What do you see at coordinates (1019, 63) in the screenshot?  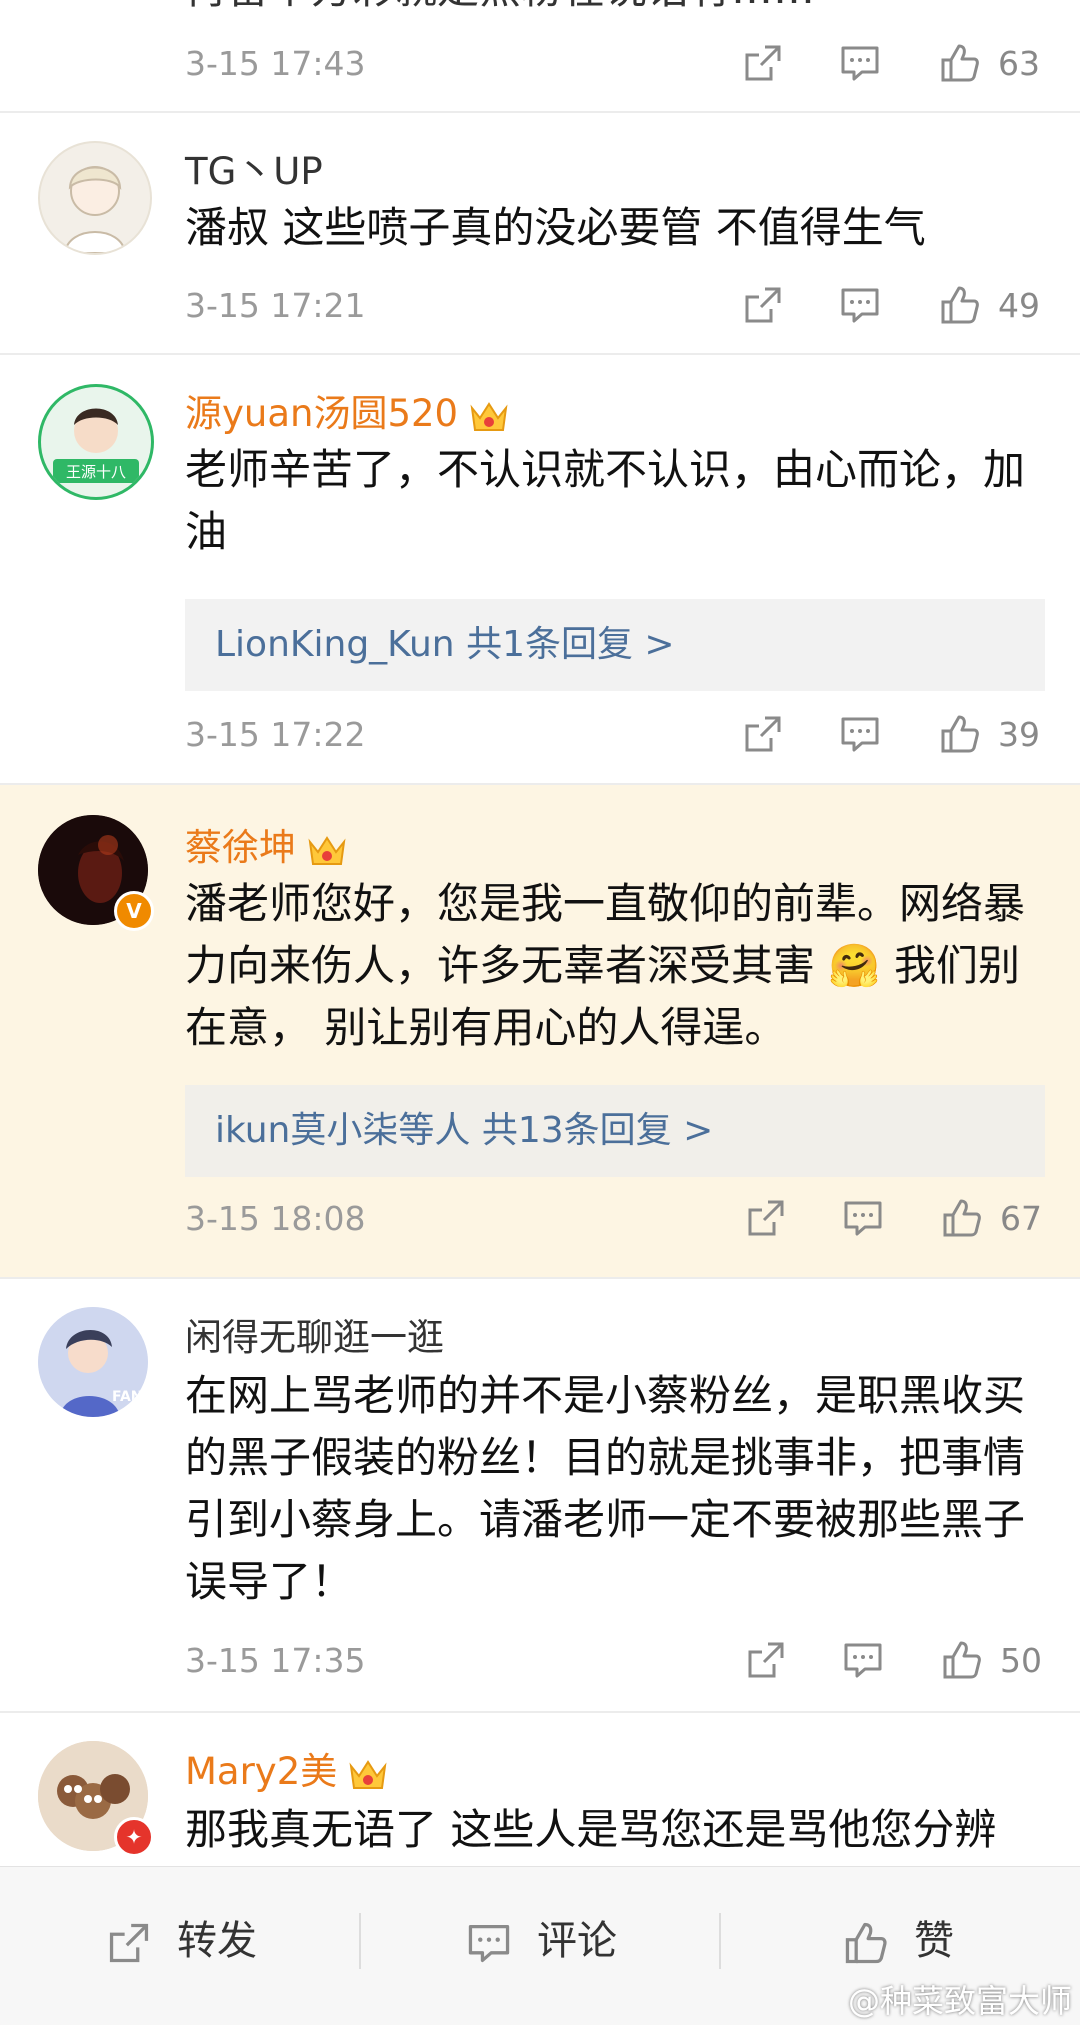 I see `like-count: 63` at bounding box center [1019, 63].